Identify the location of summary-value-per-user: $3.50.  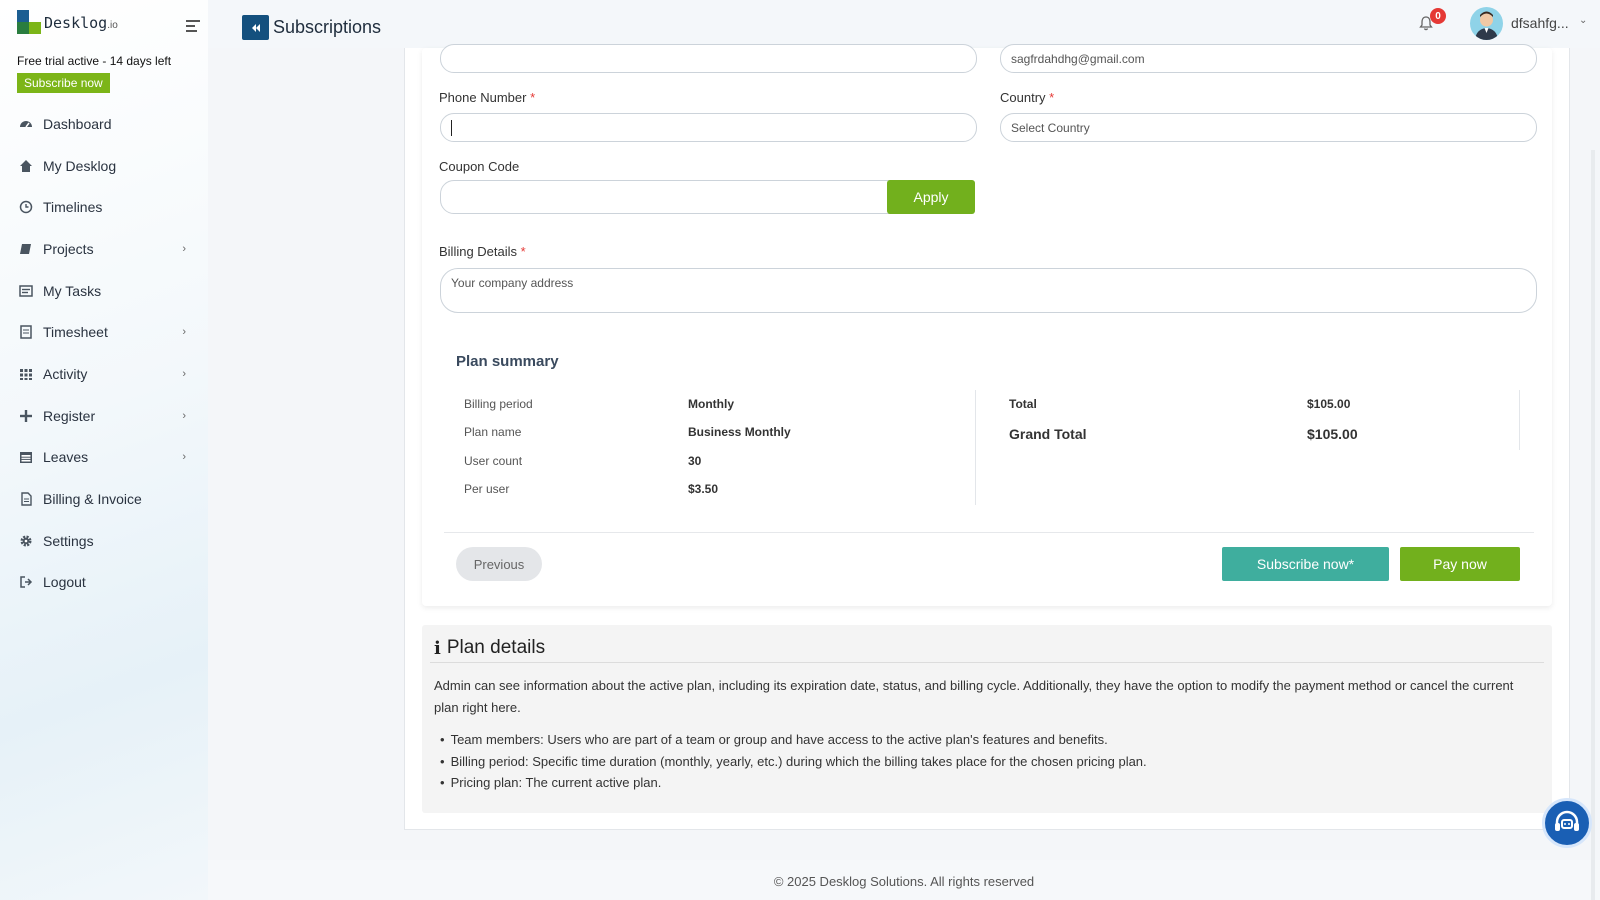
(703, 489).